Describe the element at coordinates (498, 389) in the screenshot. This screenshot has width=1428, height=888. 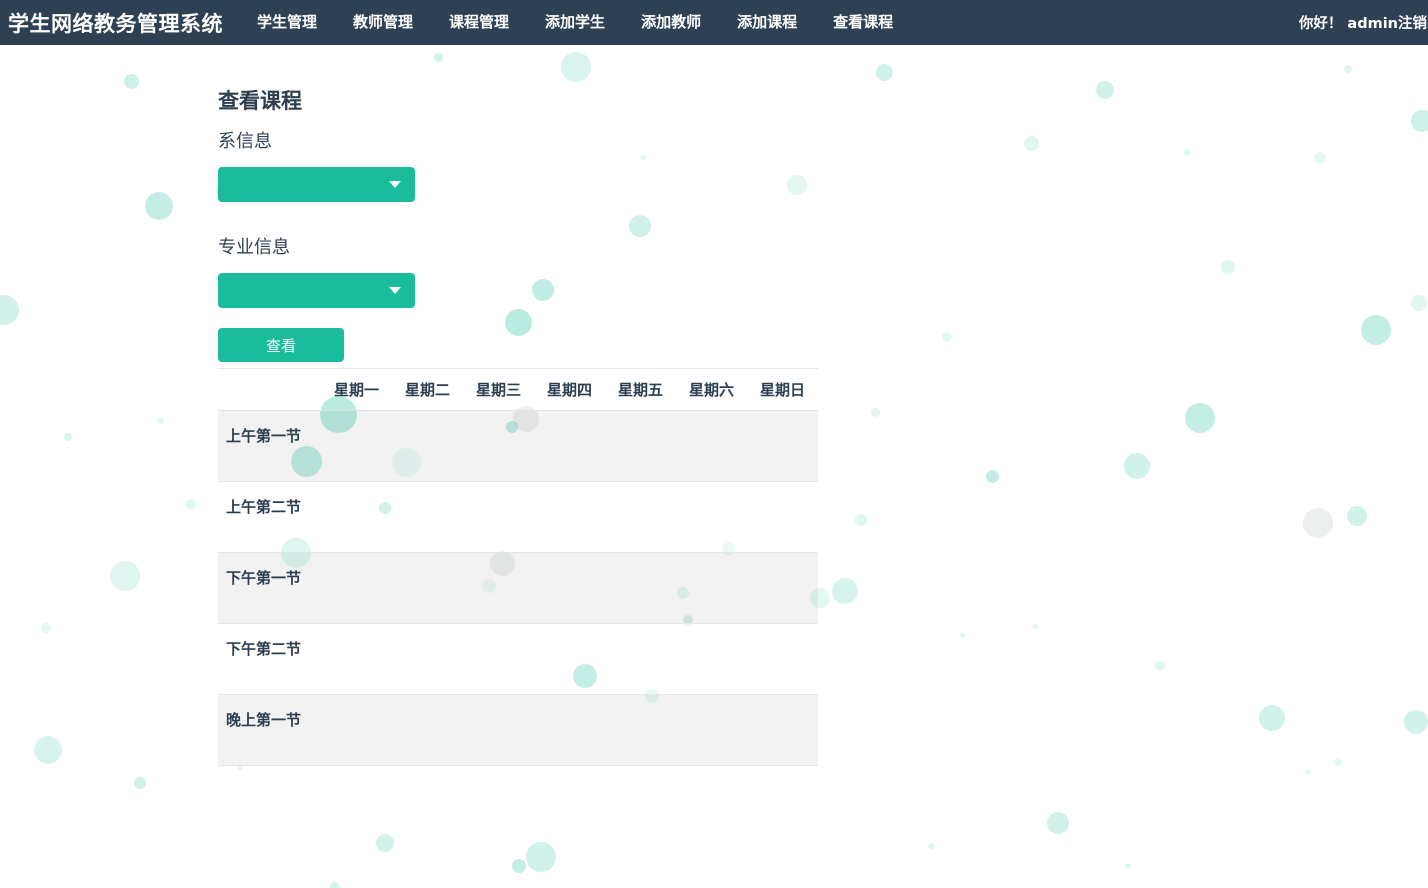
I see `day-header: 星期三` at that location.